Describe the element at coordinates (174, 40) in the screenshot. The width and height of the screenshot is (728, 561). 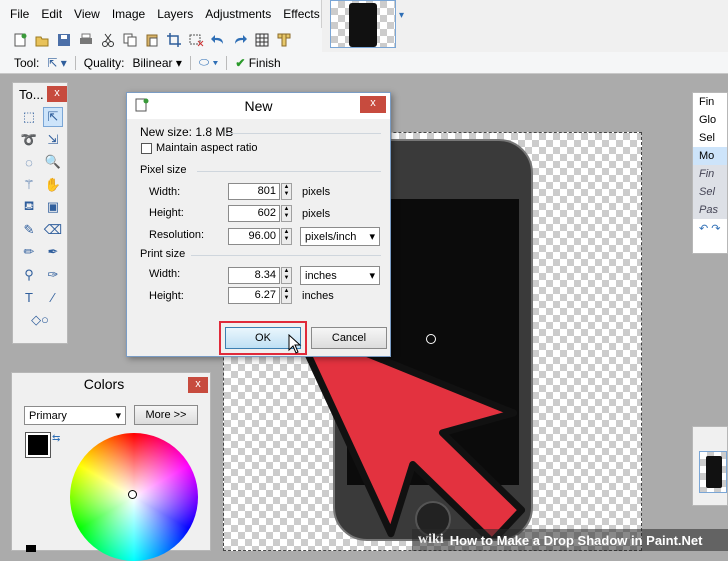
I see `crop-icon` at that location.